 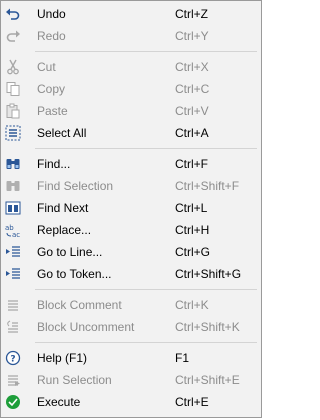 I want to click on menu-item-execute: Execute Ctrl+E, so click(x=131, y=402).